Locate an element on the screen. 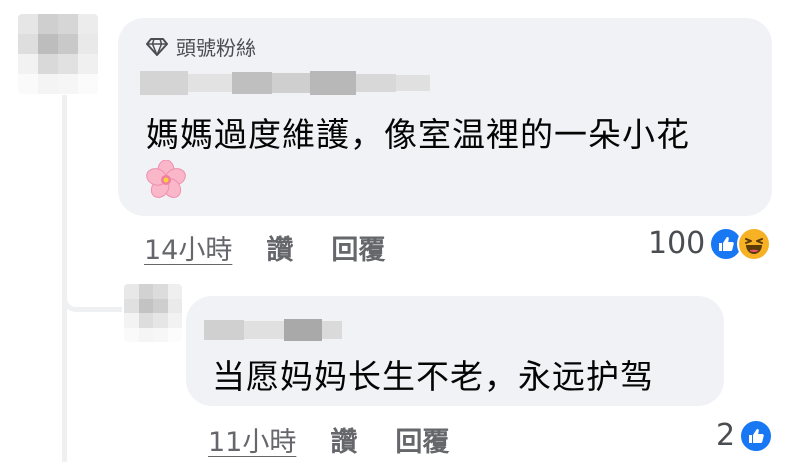  timestamp-link: 11小時 is located at coordinates (252, 439).